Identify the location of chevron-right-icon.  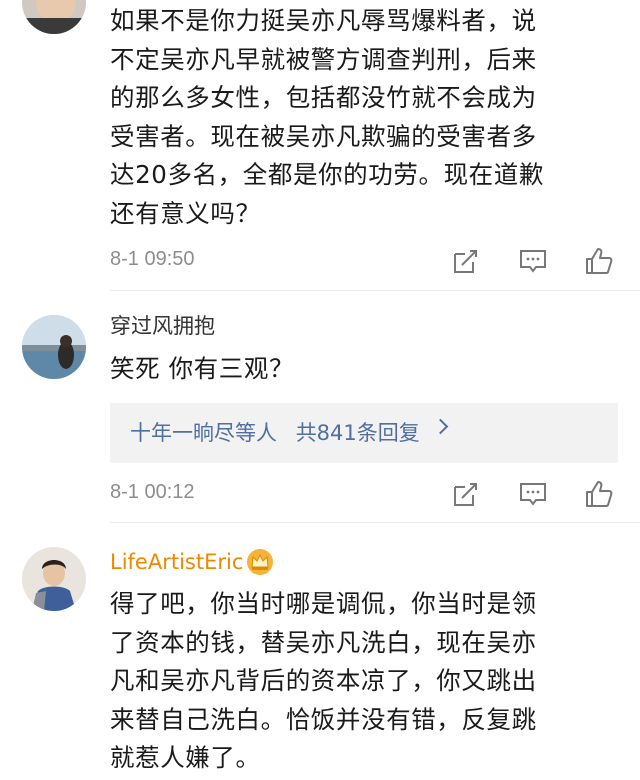
(440, 426).